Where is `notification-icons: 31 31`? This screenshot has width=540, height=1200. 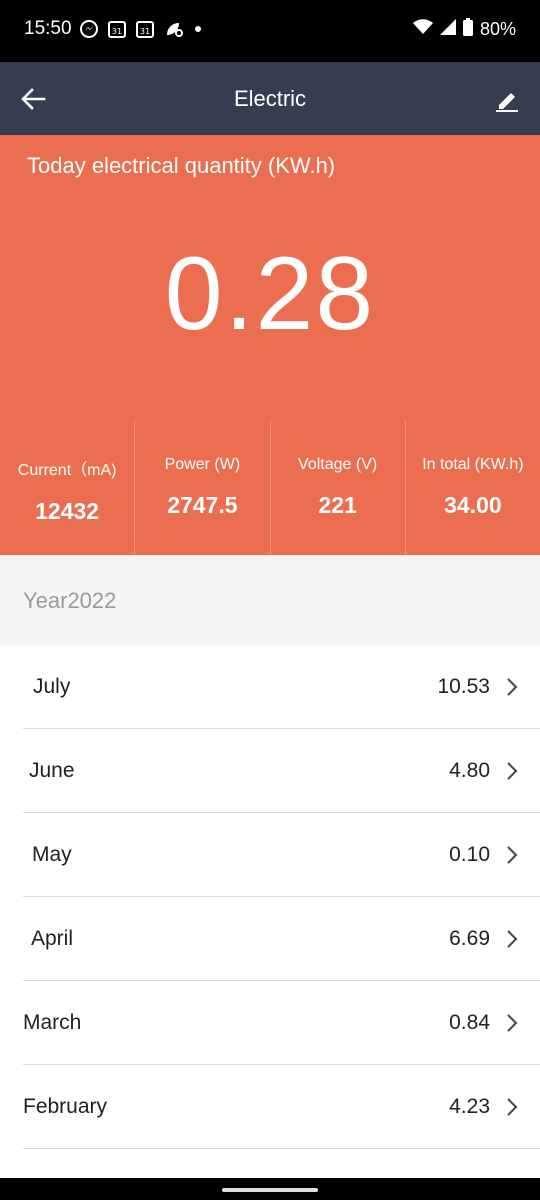
notification-icons: 31 31 is located at coordinates (141, 31).